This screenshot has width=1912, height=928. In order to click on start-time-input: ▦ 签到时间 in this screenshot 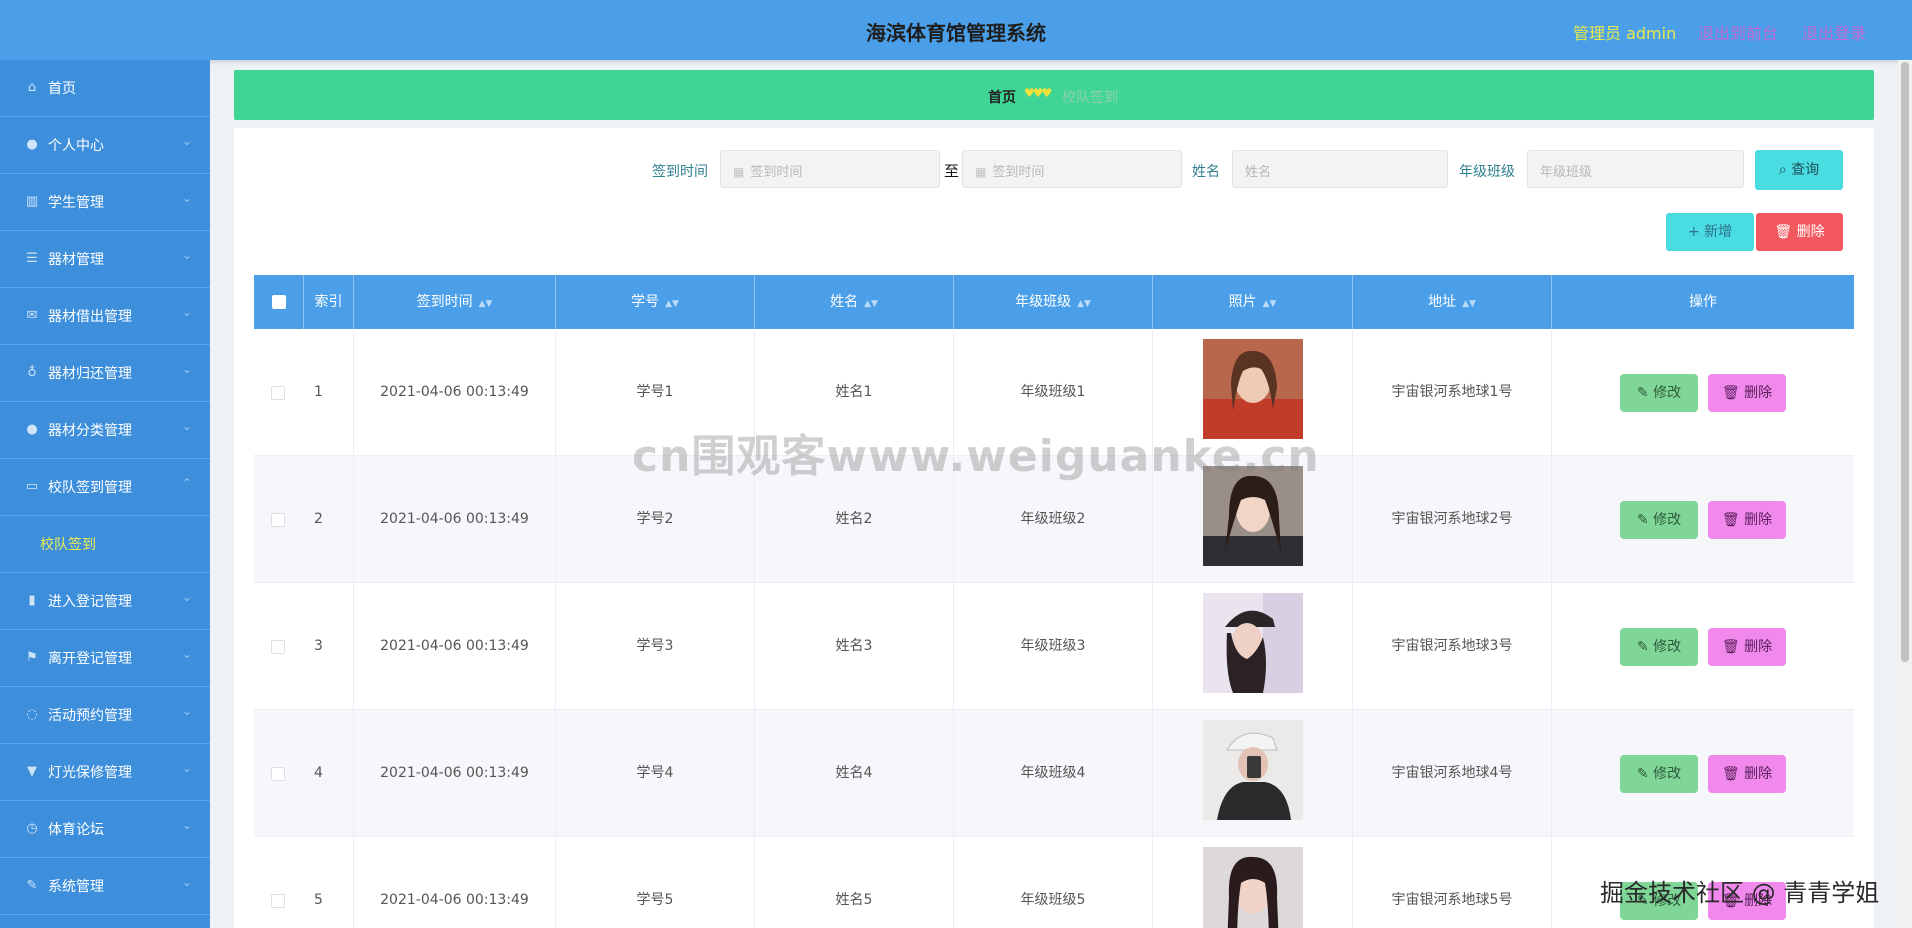, I will do `click(830, 169)`.